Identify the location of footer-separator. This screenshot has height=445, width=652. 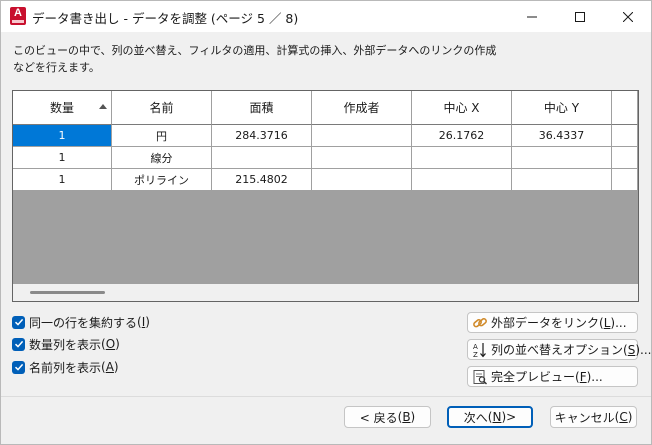
(326, 396).